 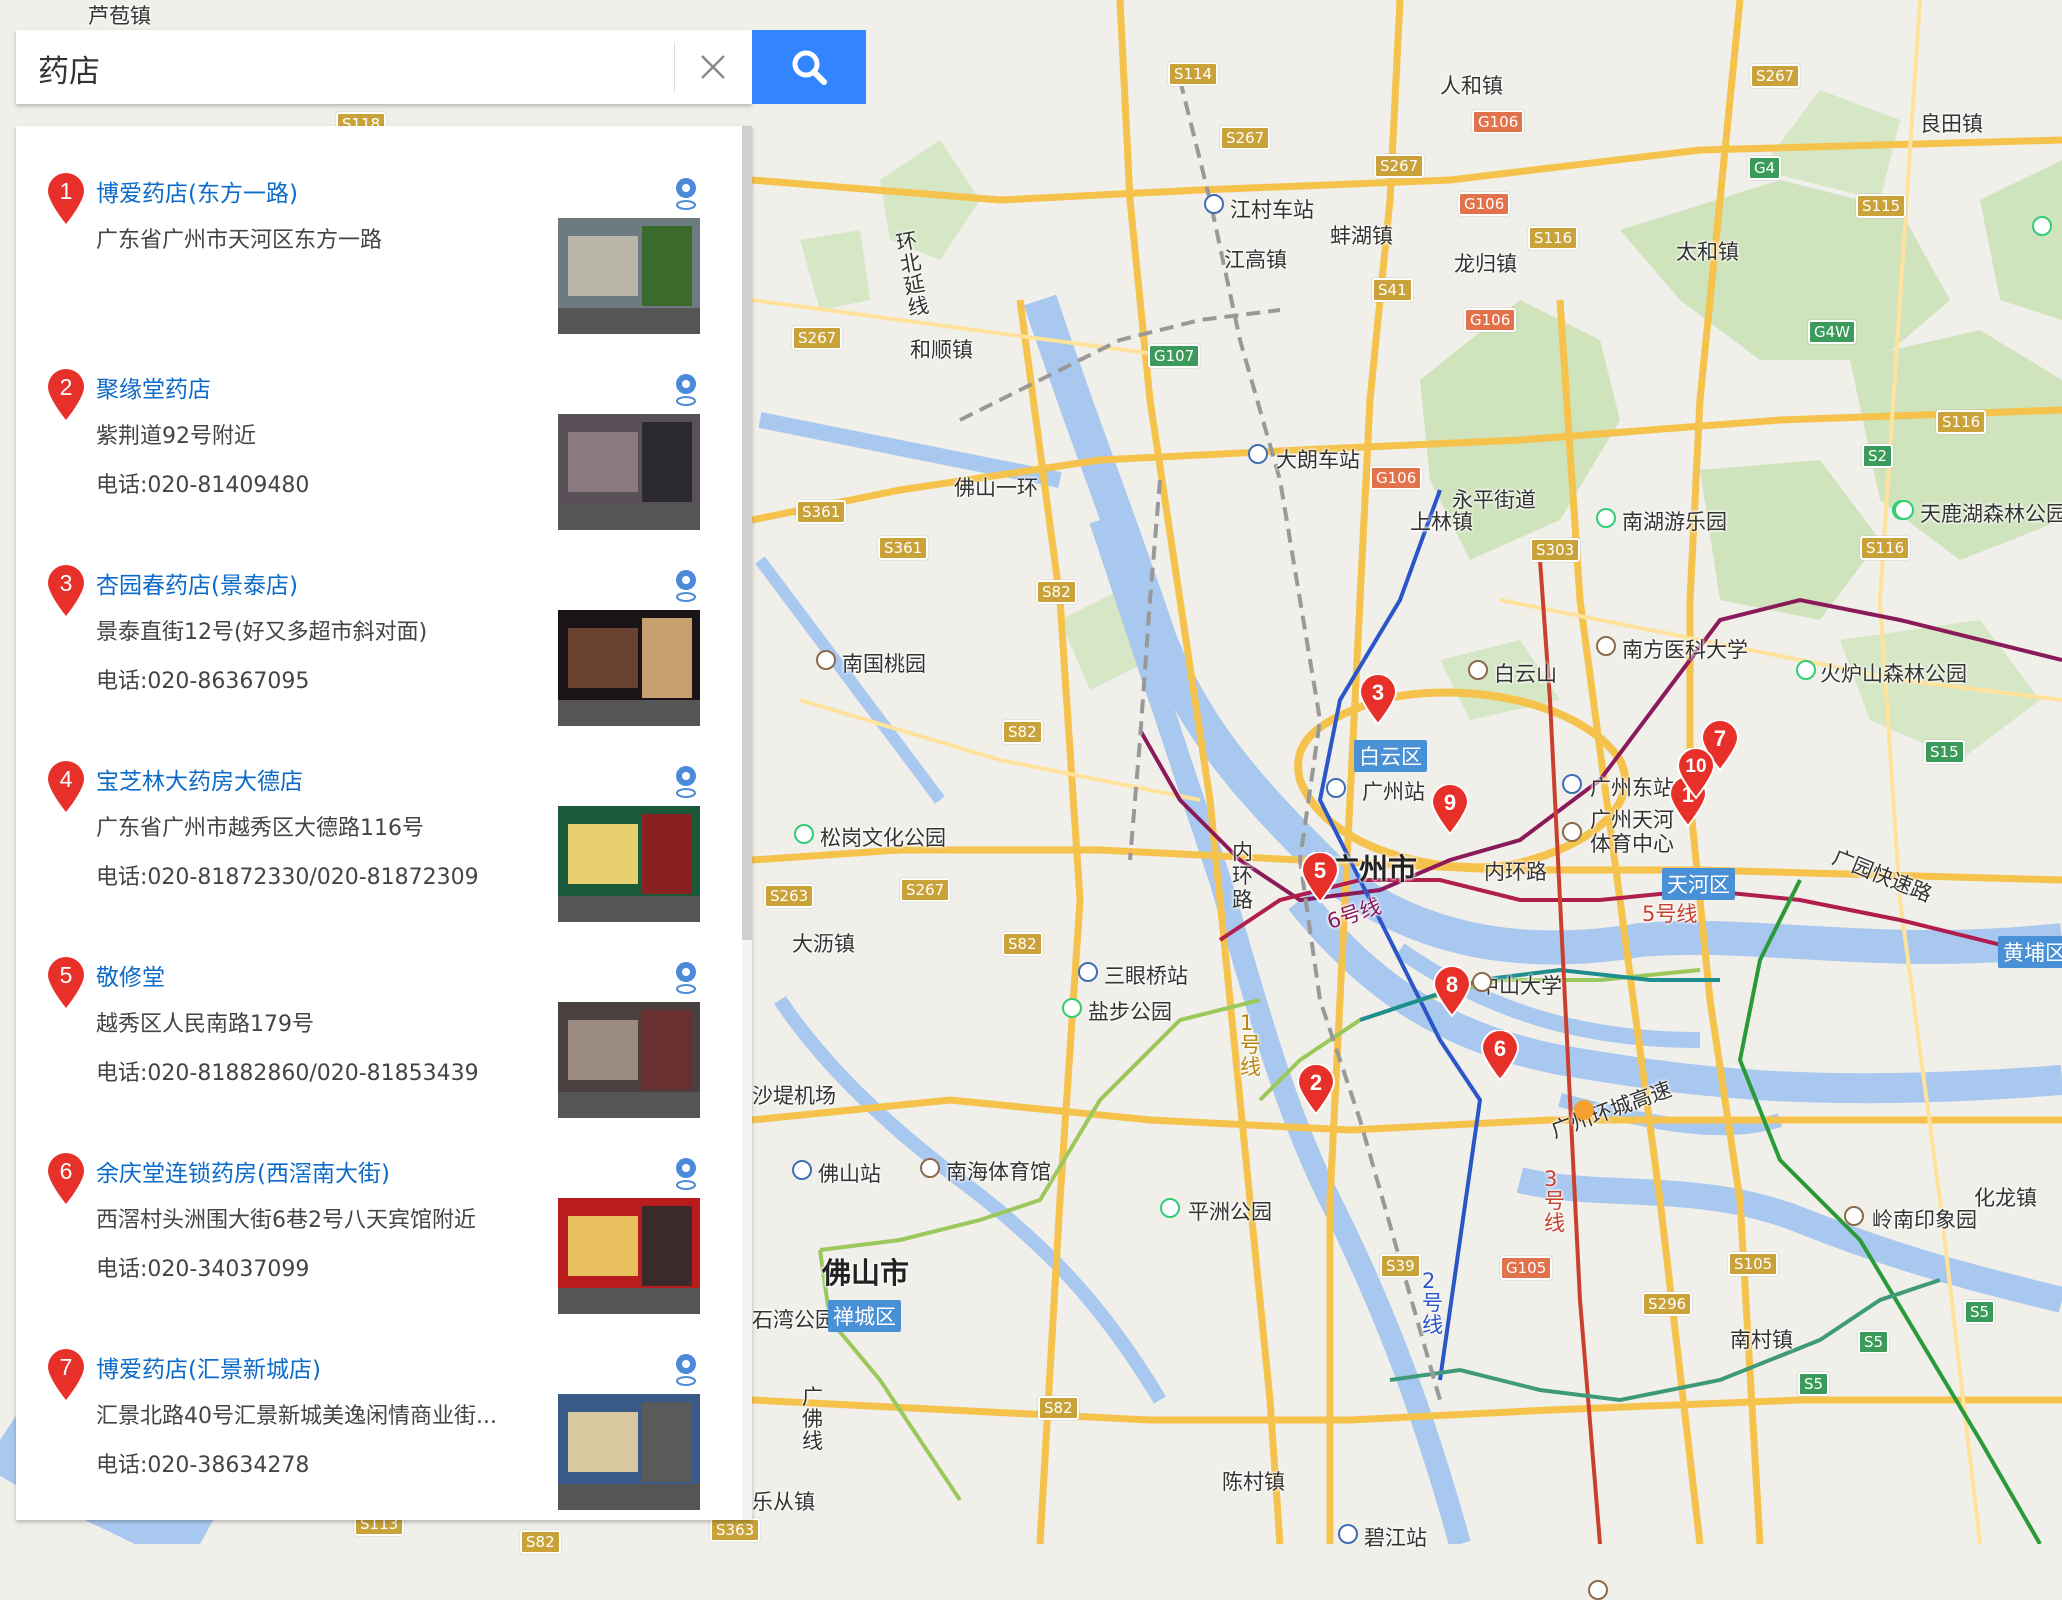 I want to click on map-road-label: 内环路, so click(x=1242, y=876).